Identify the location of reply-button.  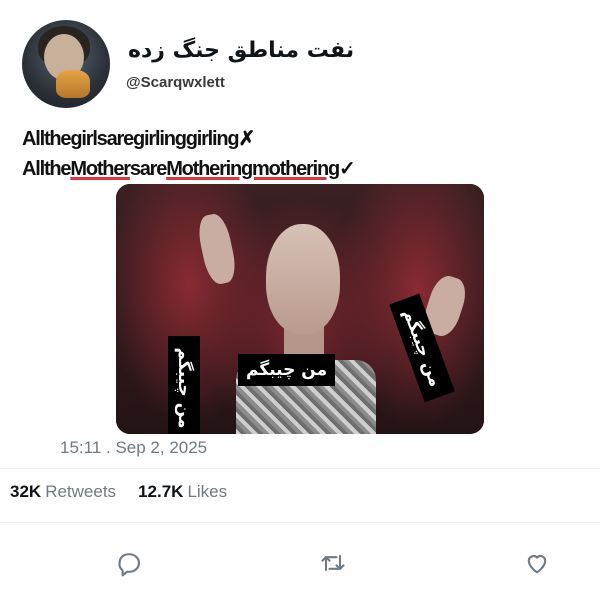
(129, 563).